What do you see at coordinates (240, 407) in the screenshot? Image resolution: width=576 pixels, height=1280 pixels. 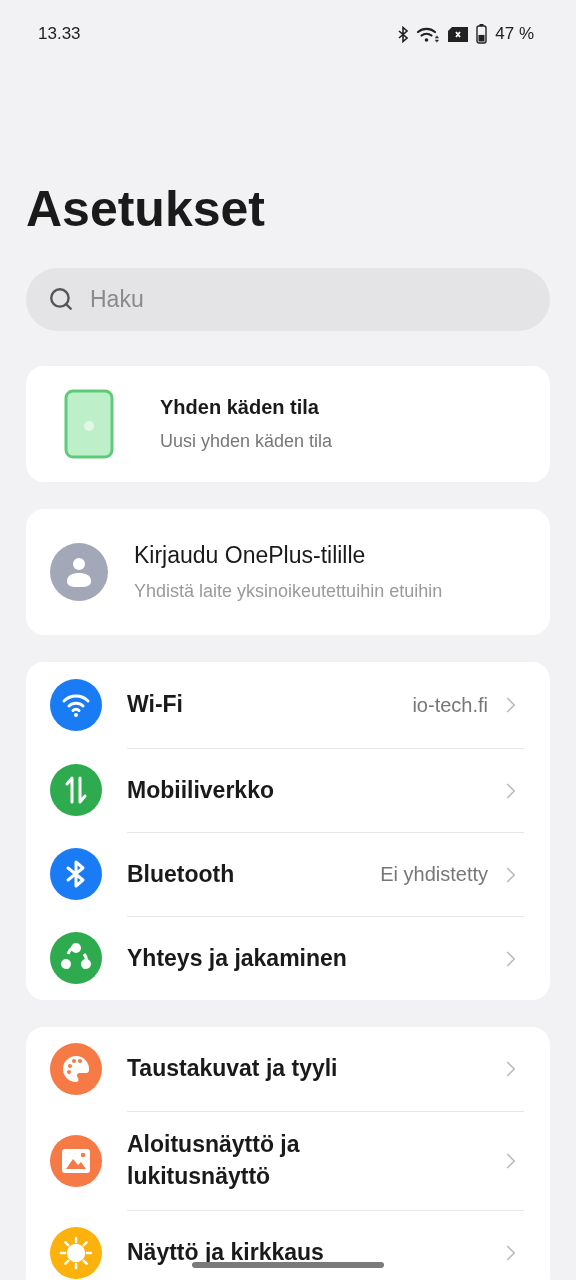 I see `card-title: Yhden käden tila` at bounding box center [240, 407].